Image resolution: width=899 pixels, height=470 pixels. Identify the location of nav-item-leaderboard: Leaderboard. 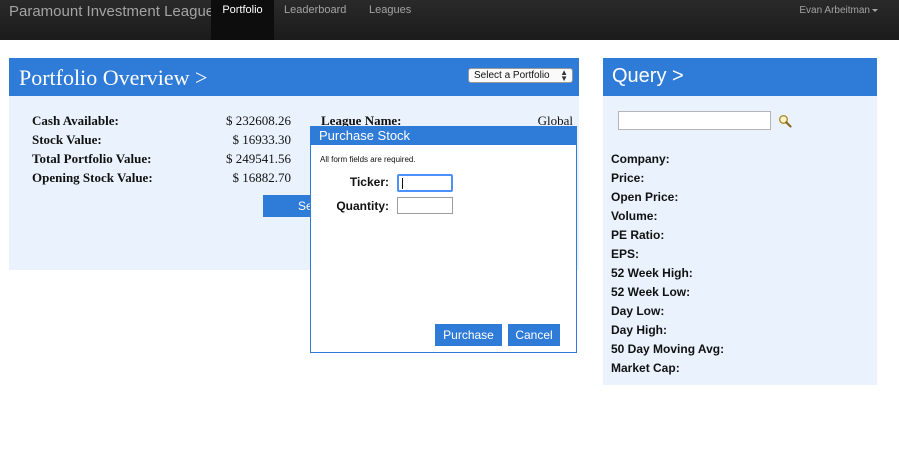
(315, 20).